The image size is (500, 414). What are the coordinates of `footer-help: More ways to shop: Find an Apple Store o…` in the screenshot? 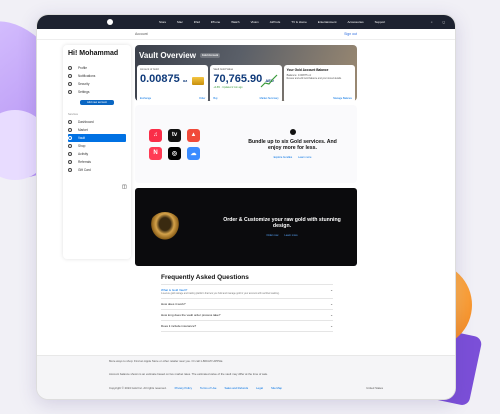 It's located at (166, 361).